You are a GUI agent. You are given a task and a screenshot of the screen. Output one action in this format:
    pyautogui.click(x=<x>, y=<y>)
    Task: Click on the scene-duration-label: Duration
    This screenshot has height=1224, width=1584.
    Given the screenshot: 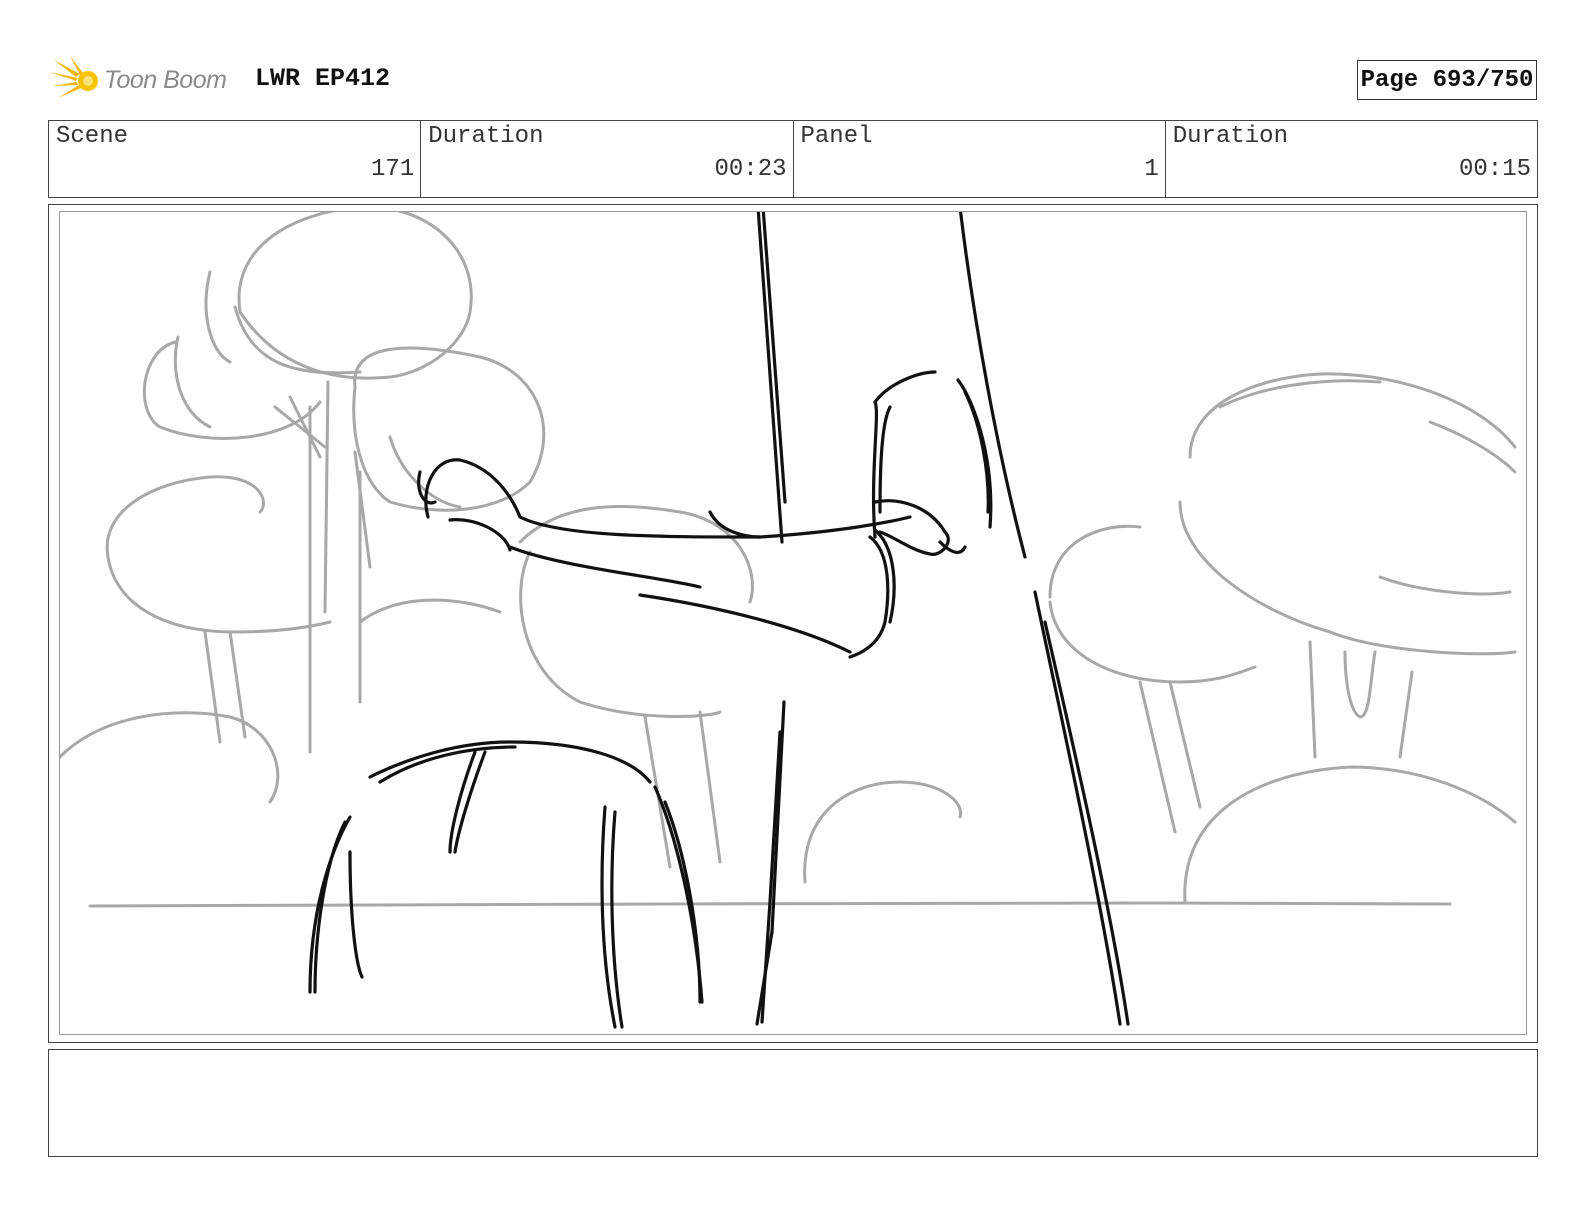 What is the action you would take?
    pyautogui.click(x=486, y=136)
    